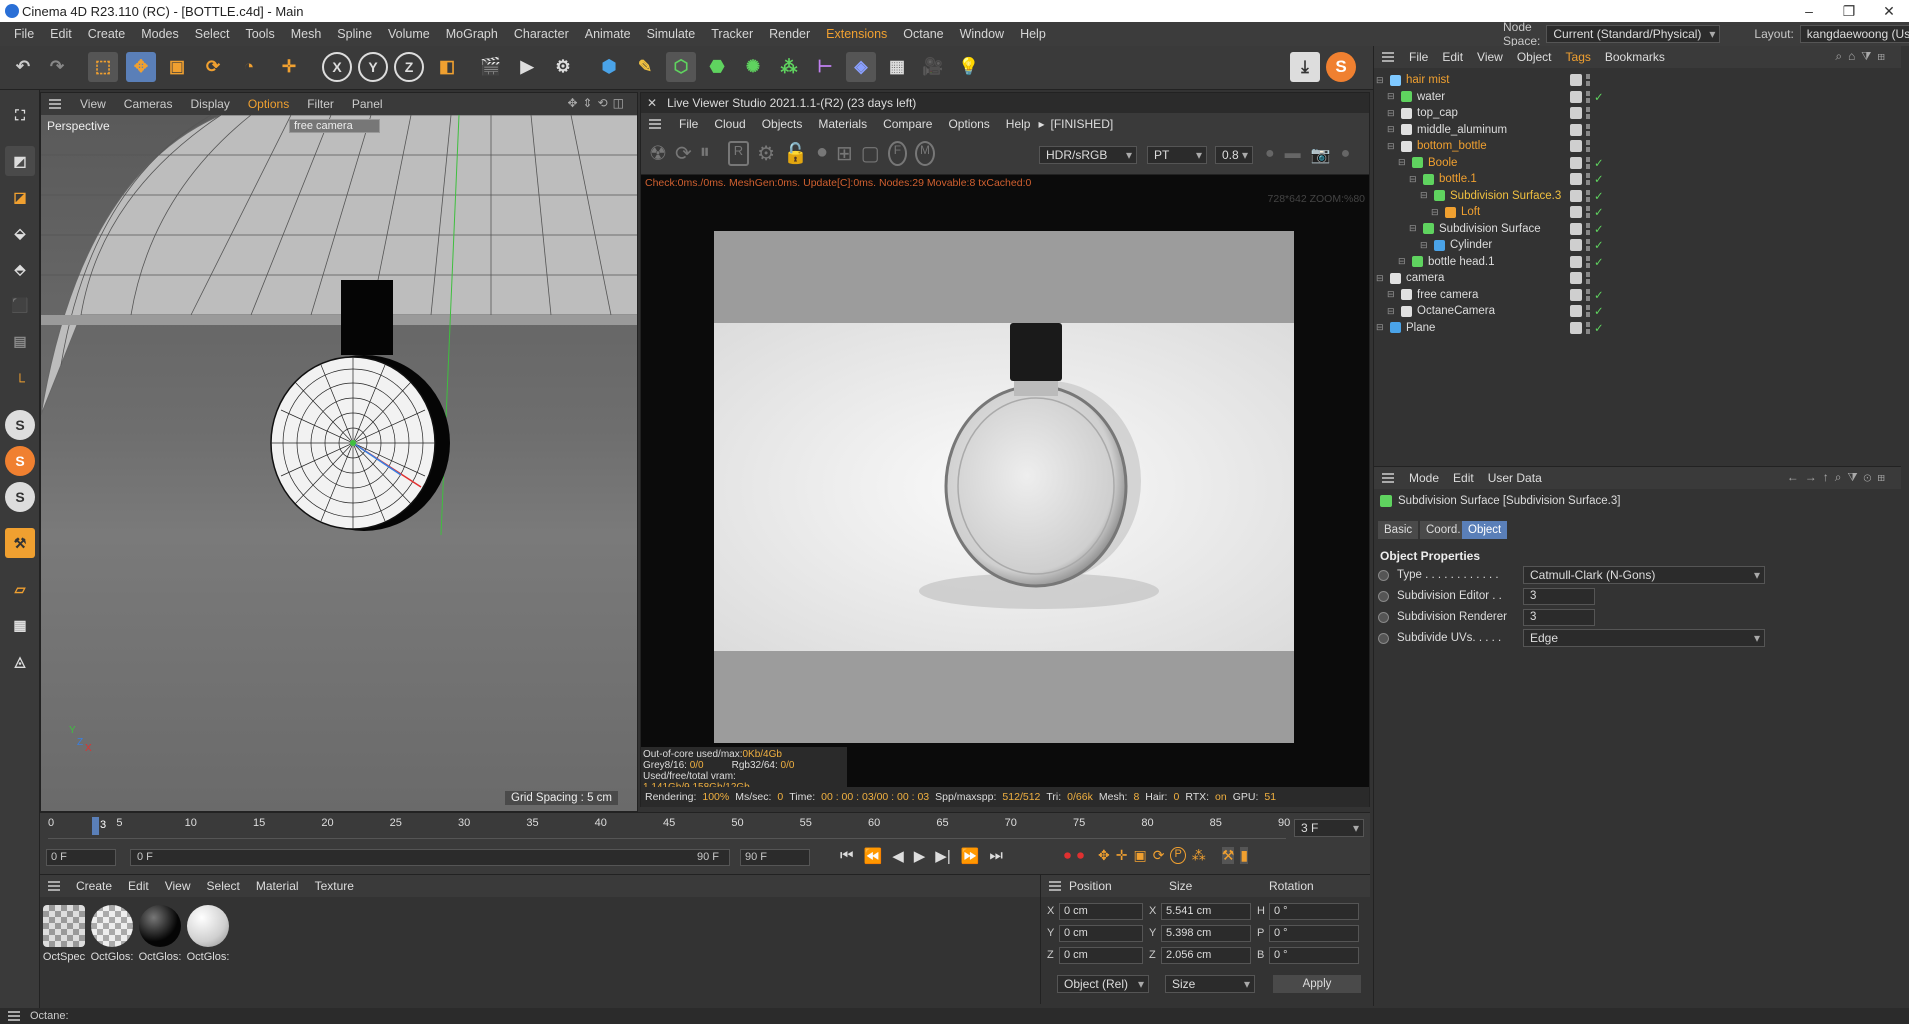 Image resolution: width=1909 pixels, height=1024 pixels. I want to click on rotate-tool-icon: ⟳, so click(213, 67).